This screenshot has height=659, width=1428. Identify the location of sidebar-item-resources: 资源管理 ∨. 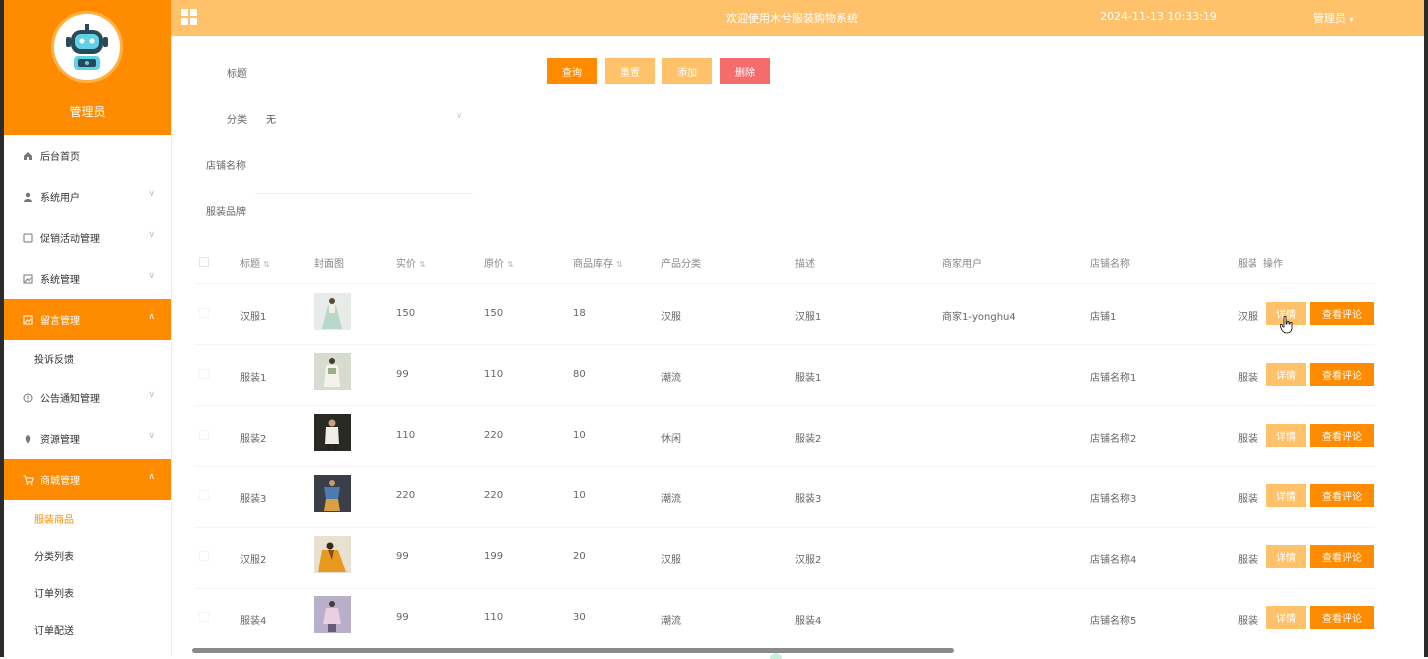
(87, 438).